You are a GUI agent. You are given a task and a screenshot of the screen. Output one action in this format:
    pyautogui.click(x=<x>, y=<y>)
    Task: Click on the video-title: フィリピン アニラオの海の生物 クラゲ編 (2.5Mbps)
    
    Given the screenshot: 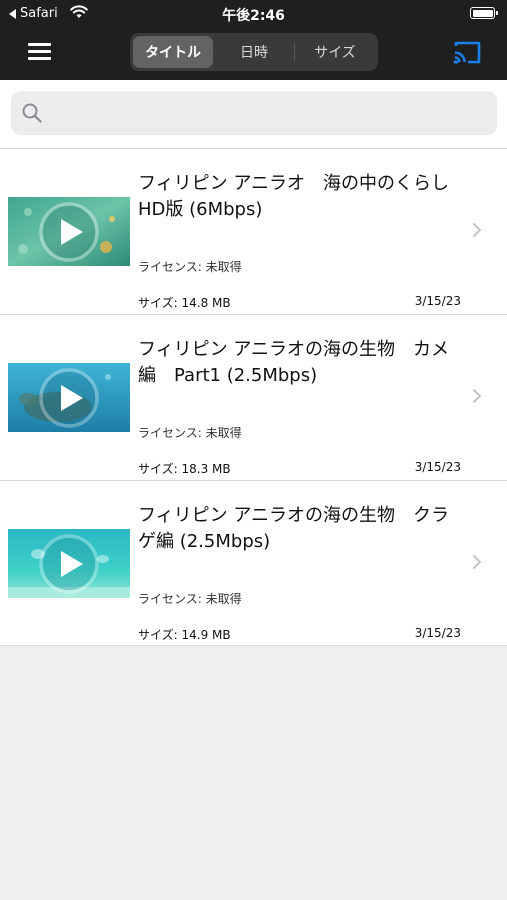 What is the action you would take?
    pyautogui.click(x=293, y=528)
    